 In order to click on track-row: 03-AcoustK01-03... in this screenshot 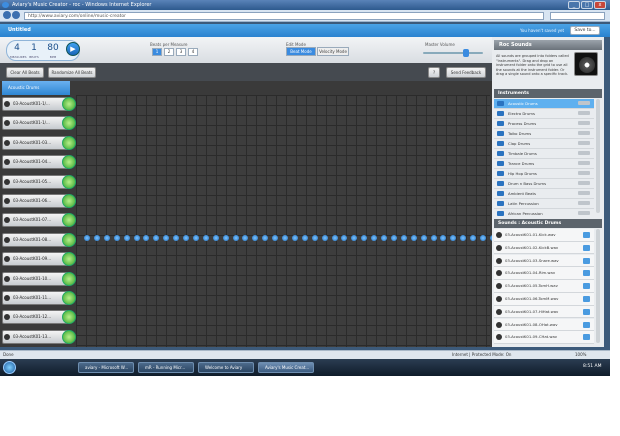, I will do `click(39, 143)`.